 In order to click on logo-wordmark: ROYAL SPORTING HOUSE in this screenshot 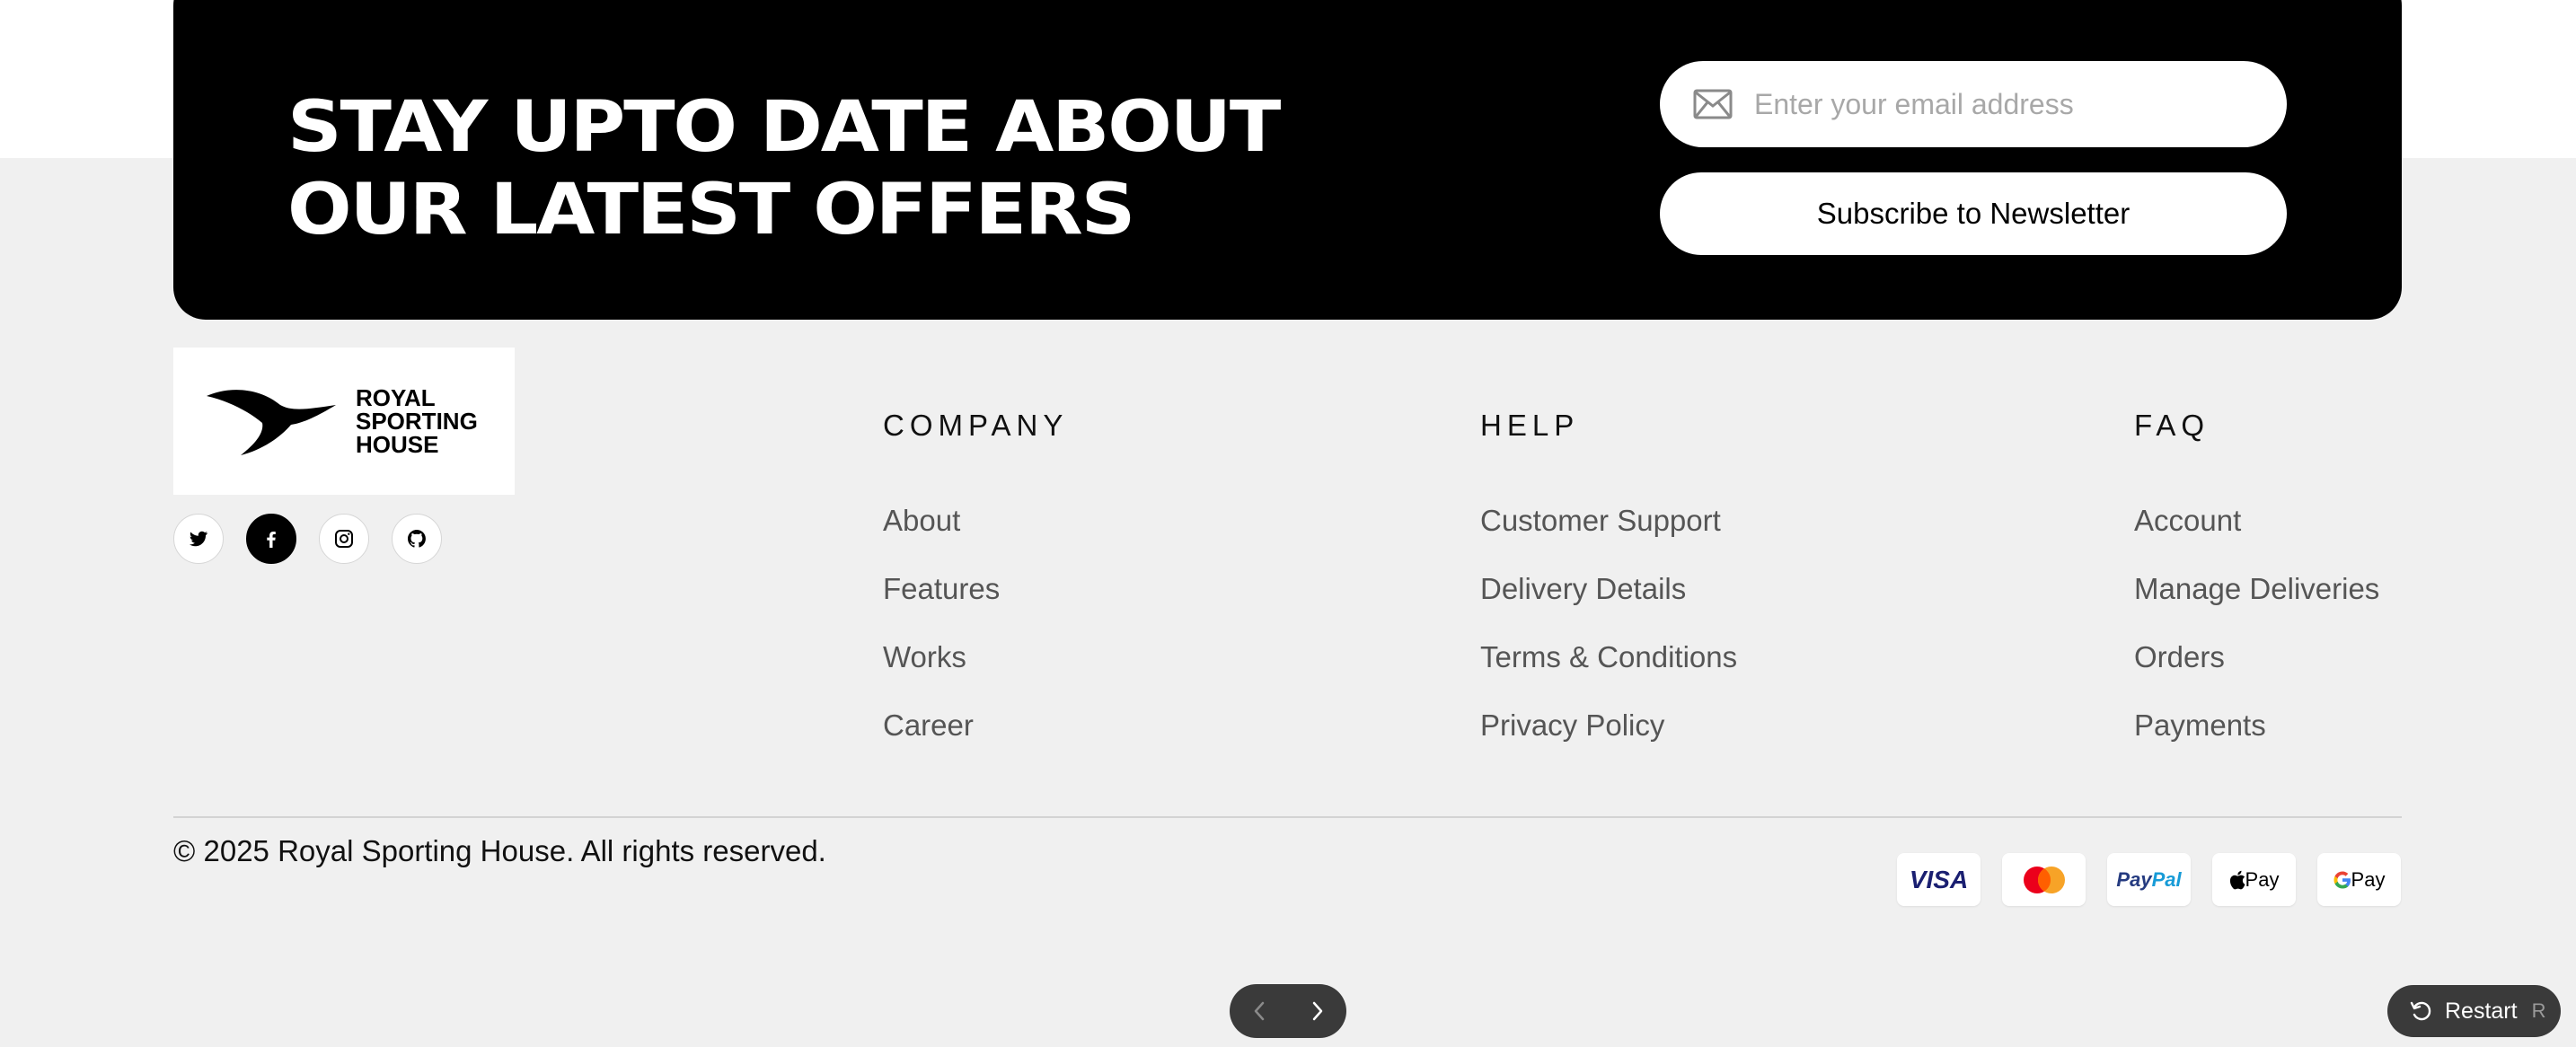, I will do `click(417, 421)`.